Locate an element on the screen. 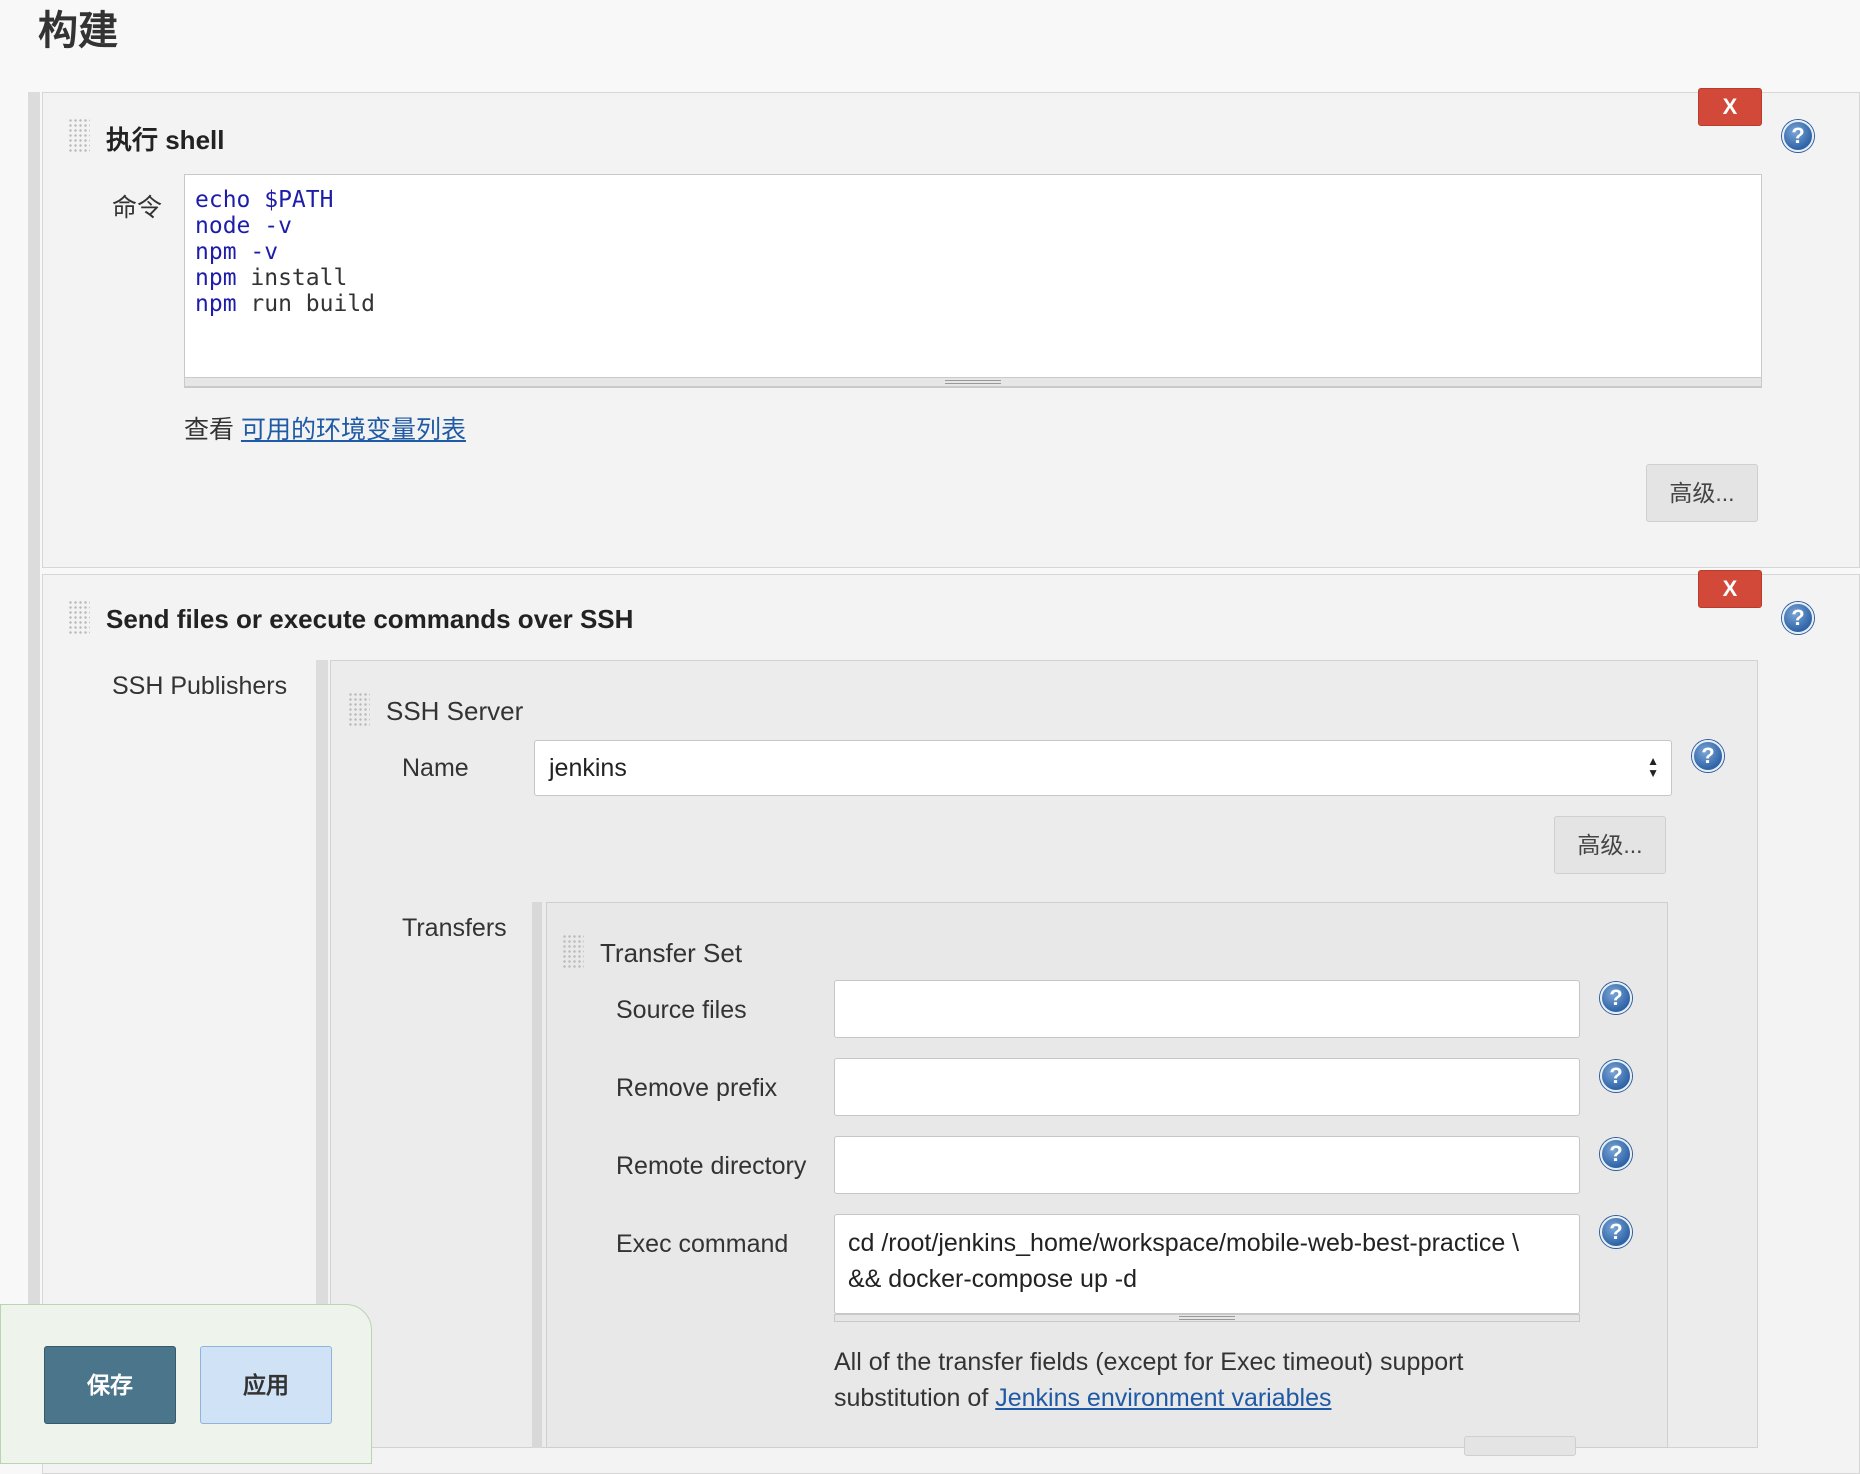  remove-prefix-label: Remove prefix is located at coordinates (697, 1088).